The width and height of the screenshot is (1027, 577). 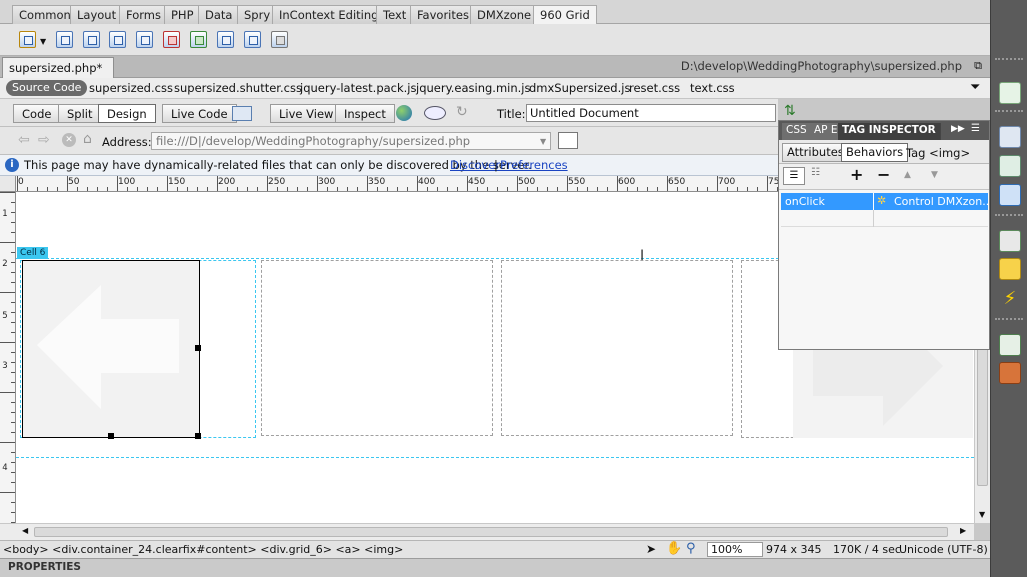 I want to click on tab-tag-inspector: TAG INSPECTOR, so click(x=889, y=131).